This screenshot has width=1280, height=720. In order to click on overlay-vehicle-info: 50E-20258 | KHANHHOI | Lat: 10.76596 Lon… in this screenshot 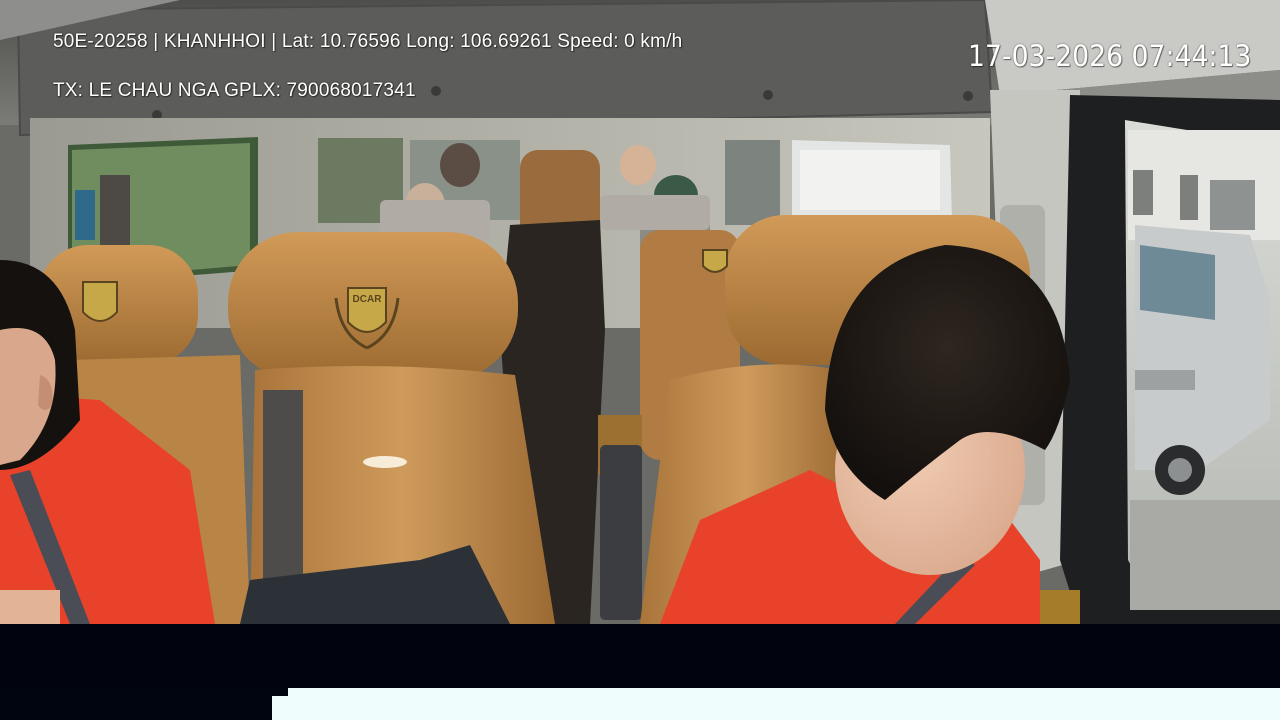, I will do `click(368, 41)`.